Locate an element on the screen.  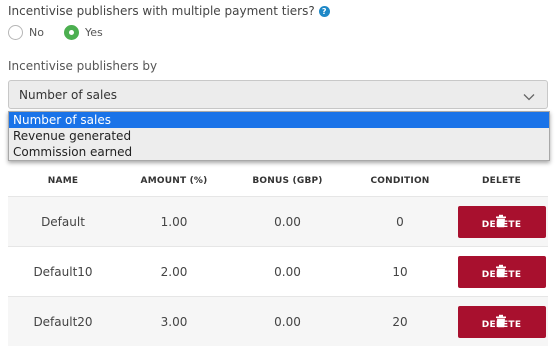
tier-condition: 20 is located at coordinates (400, 321).